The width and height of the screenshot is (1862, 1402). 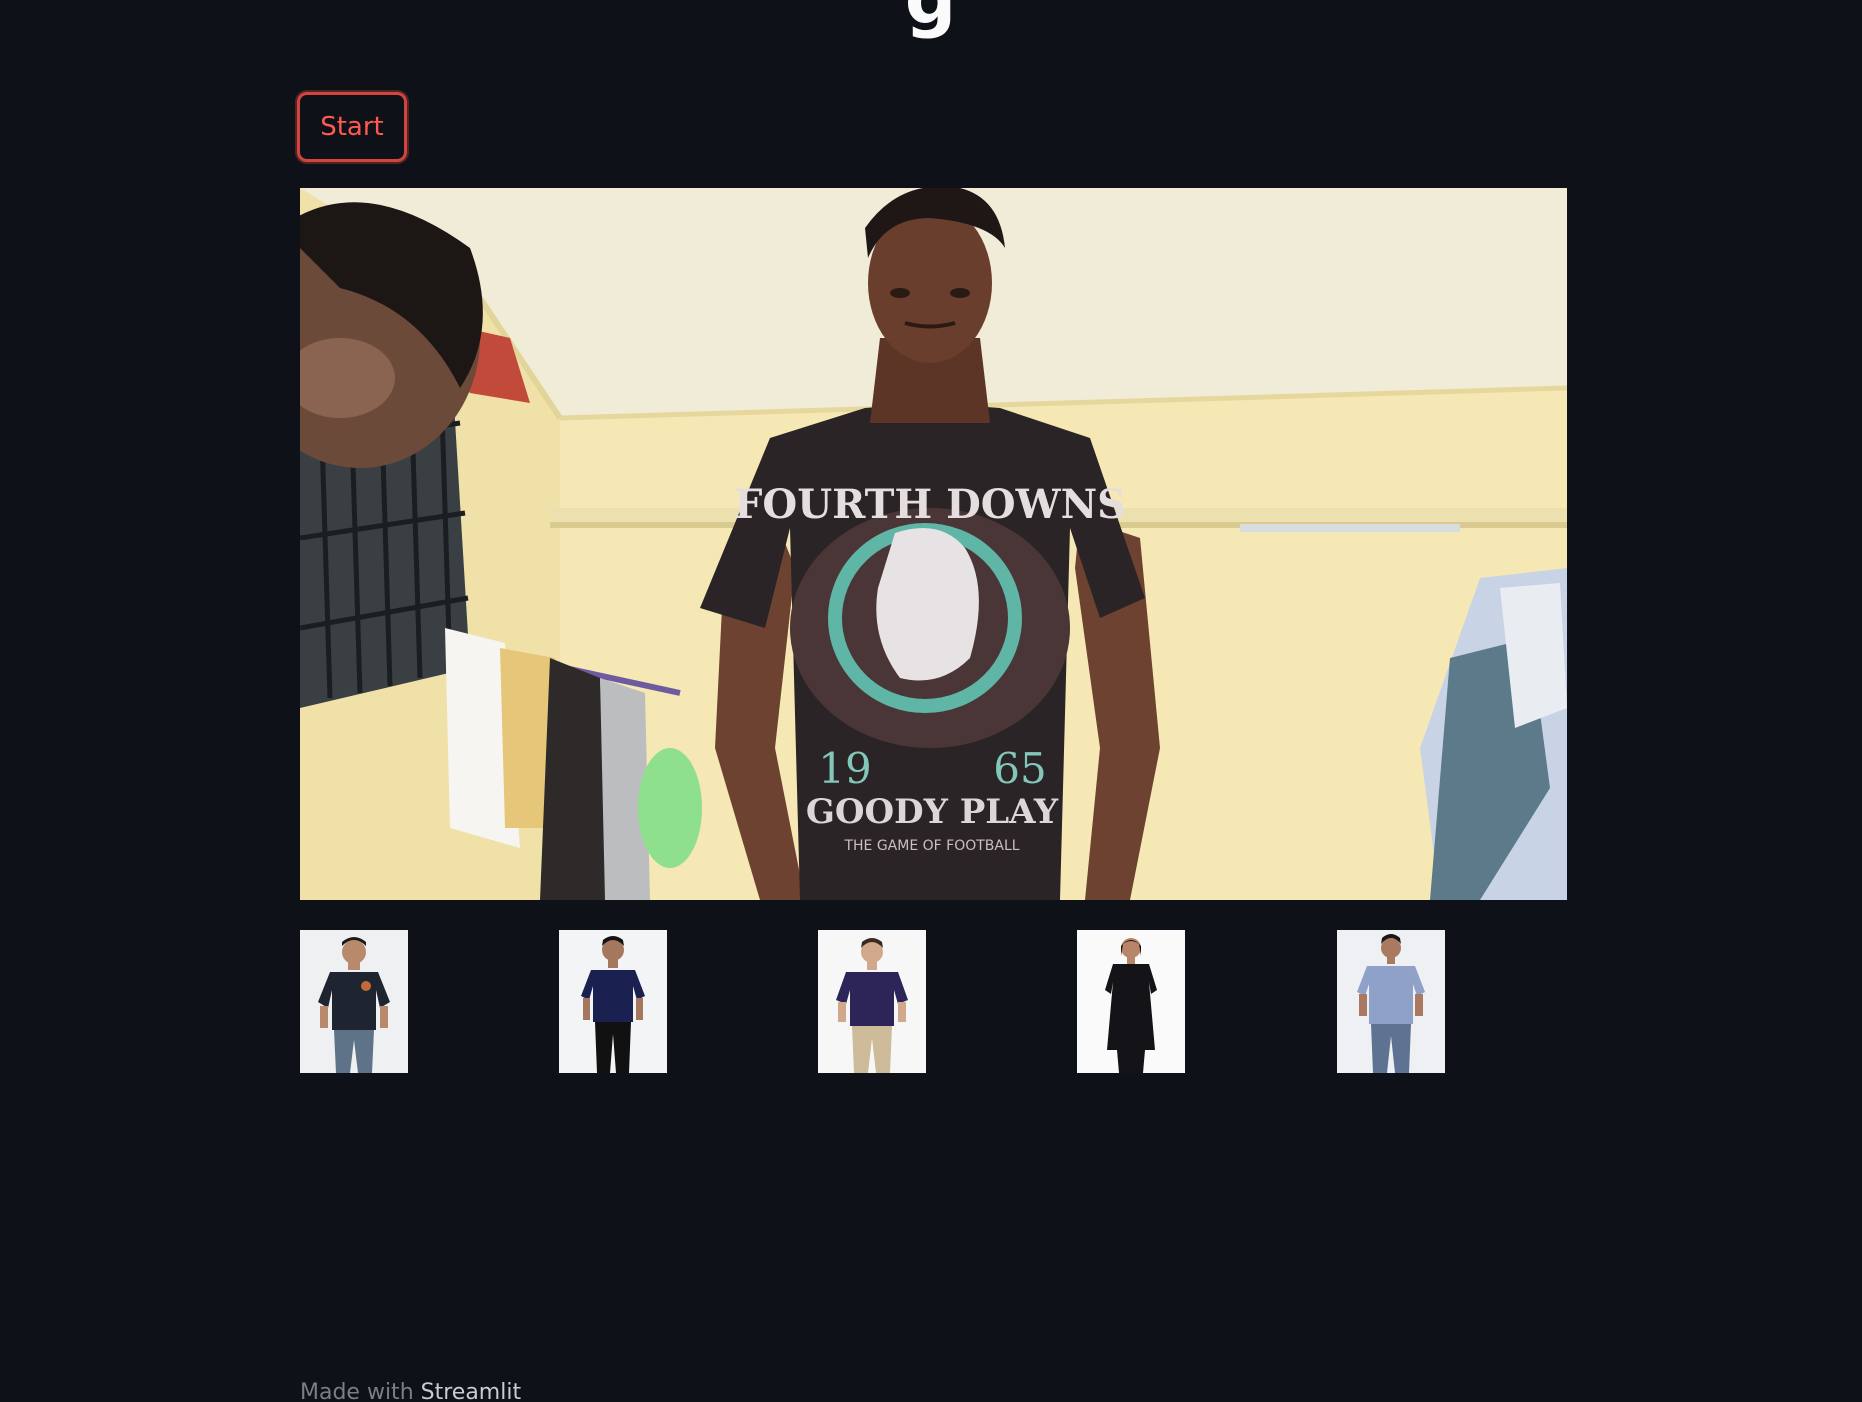 What do you see at coordinates (360, 1391) in the screenshot?
I see `footer-prefix: Made with` at bounding box center [360, 1391].